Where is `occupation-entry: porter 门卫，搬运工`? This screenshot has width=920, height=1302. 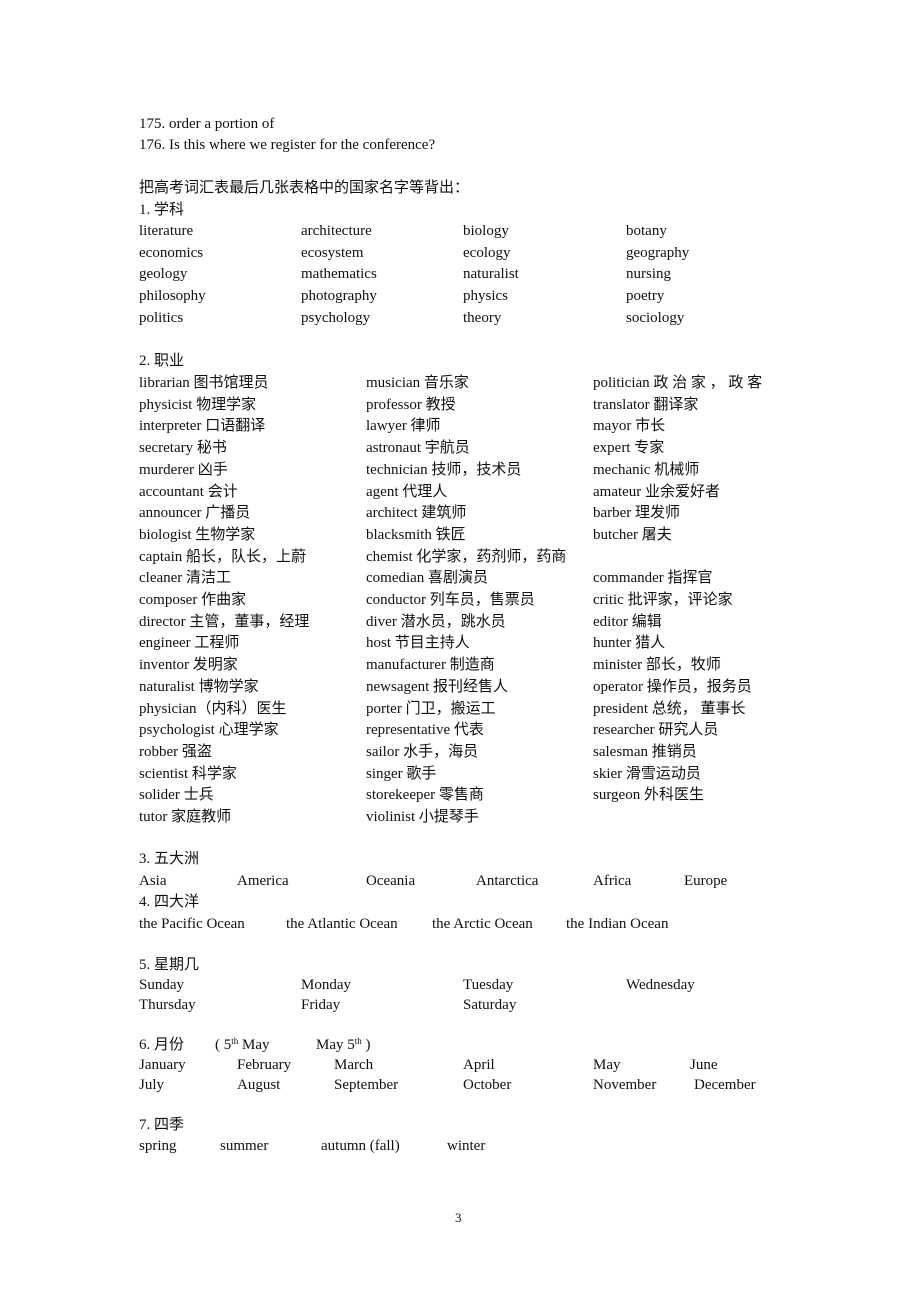
occupation-entry: porter 门卫，搬运工 is located at coordinates (431, 708).